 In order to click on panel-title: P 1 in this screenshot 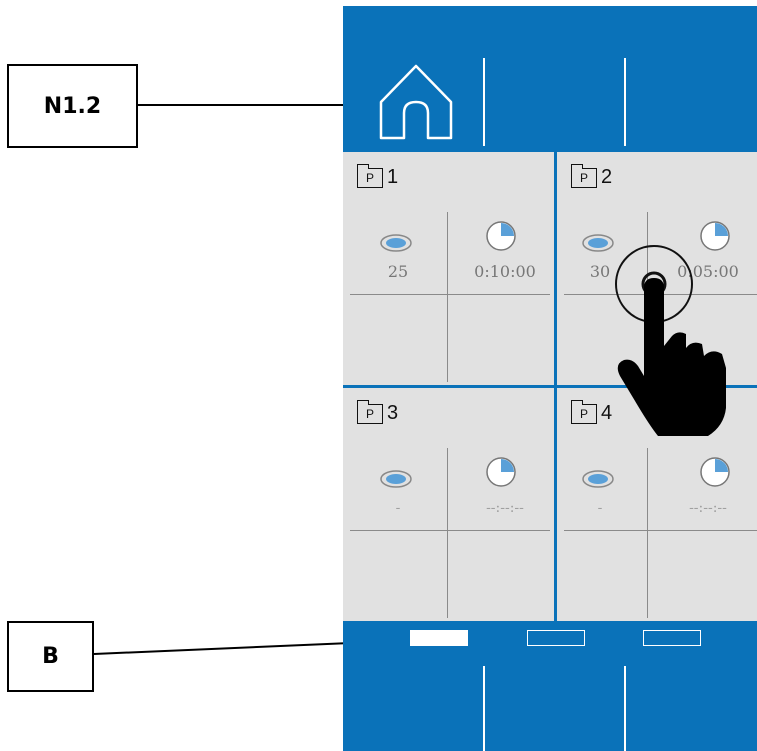, I will do `click(377, 176)`.